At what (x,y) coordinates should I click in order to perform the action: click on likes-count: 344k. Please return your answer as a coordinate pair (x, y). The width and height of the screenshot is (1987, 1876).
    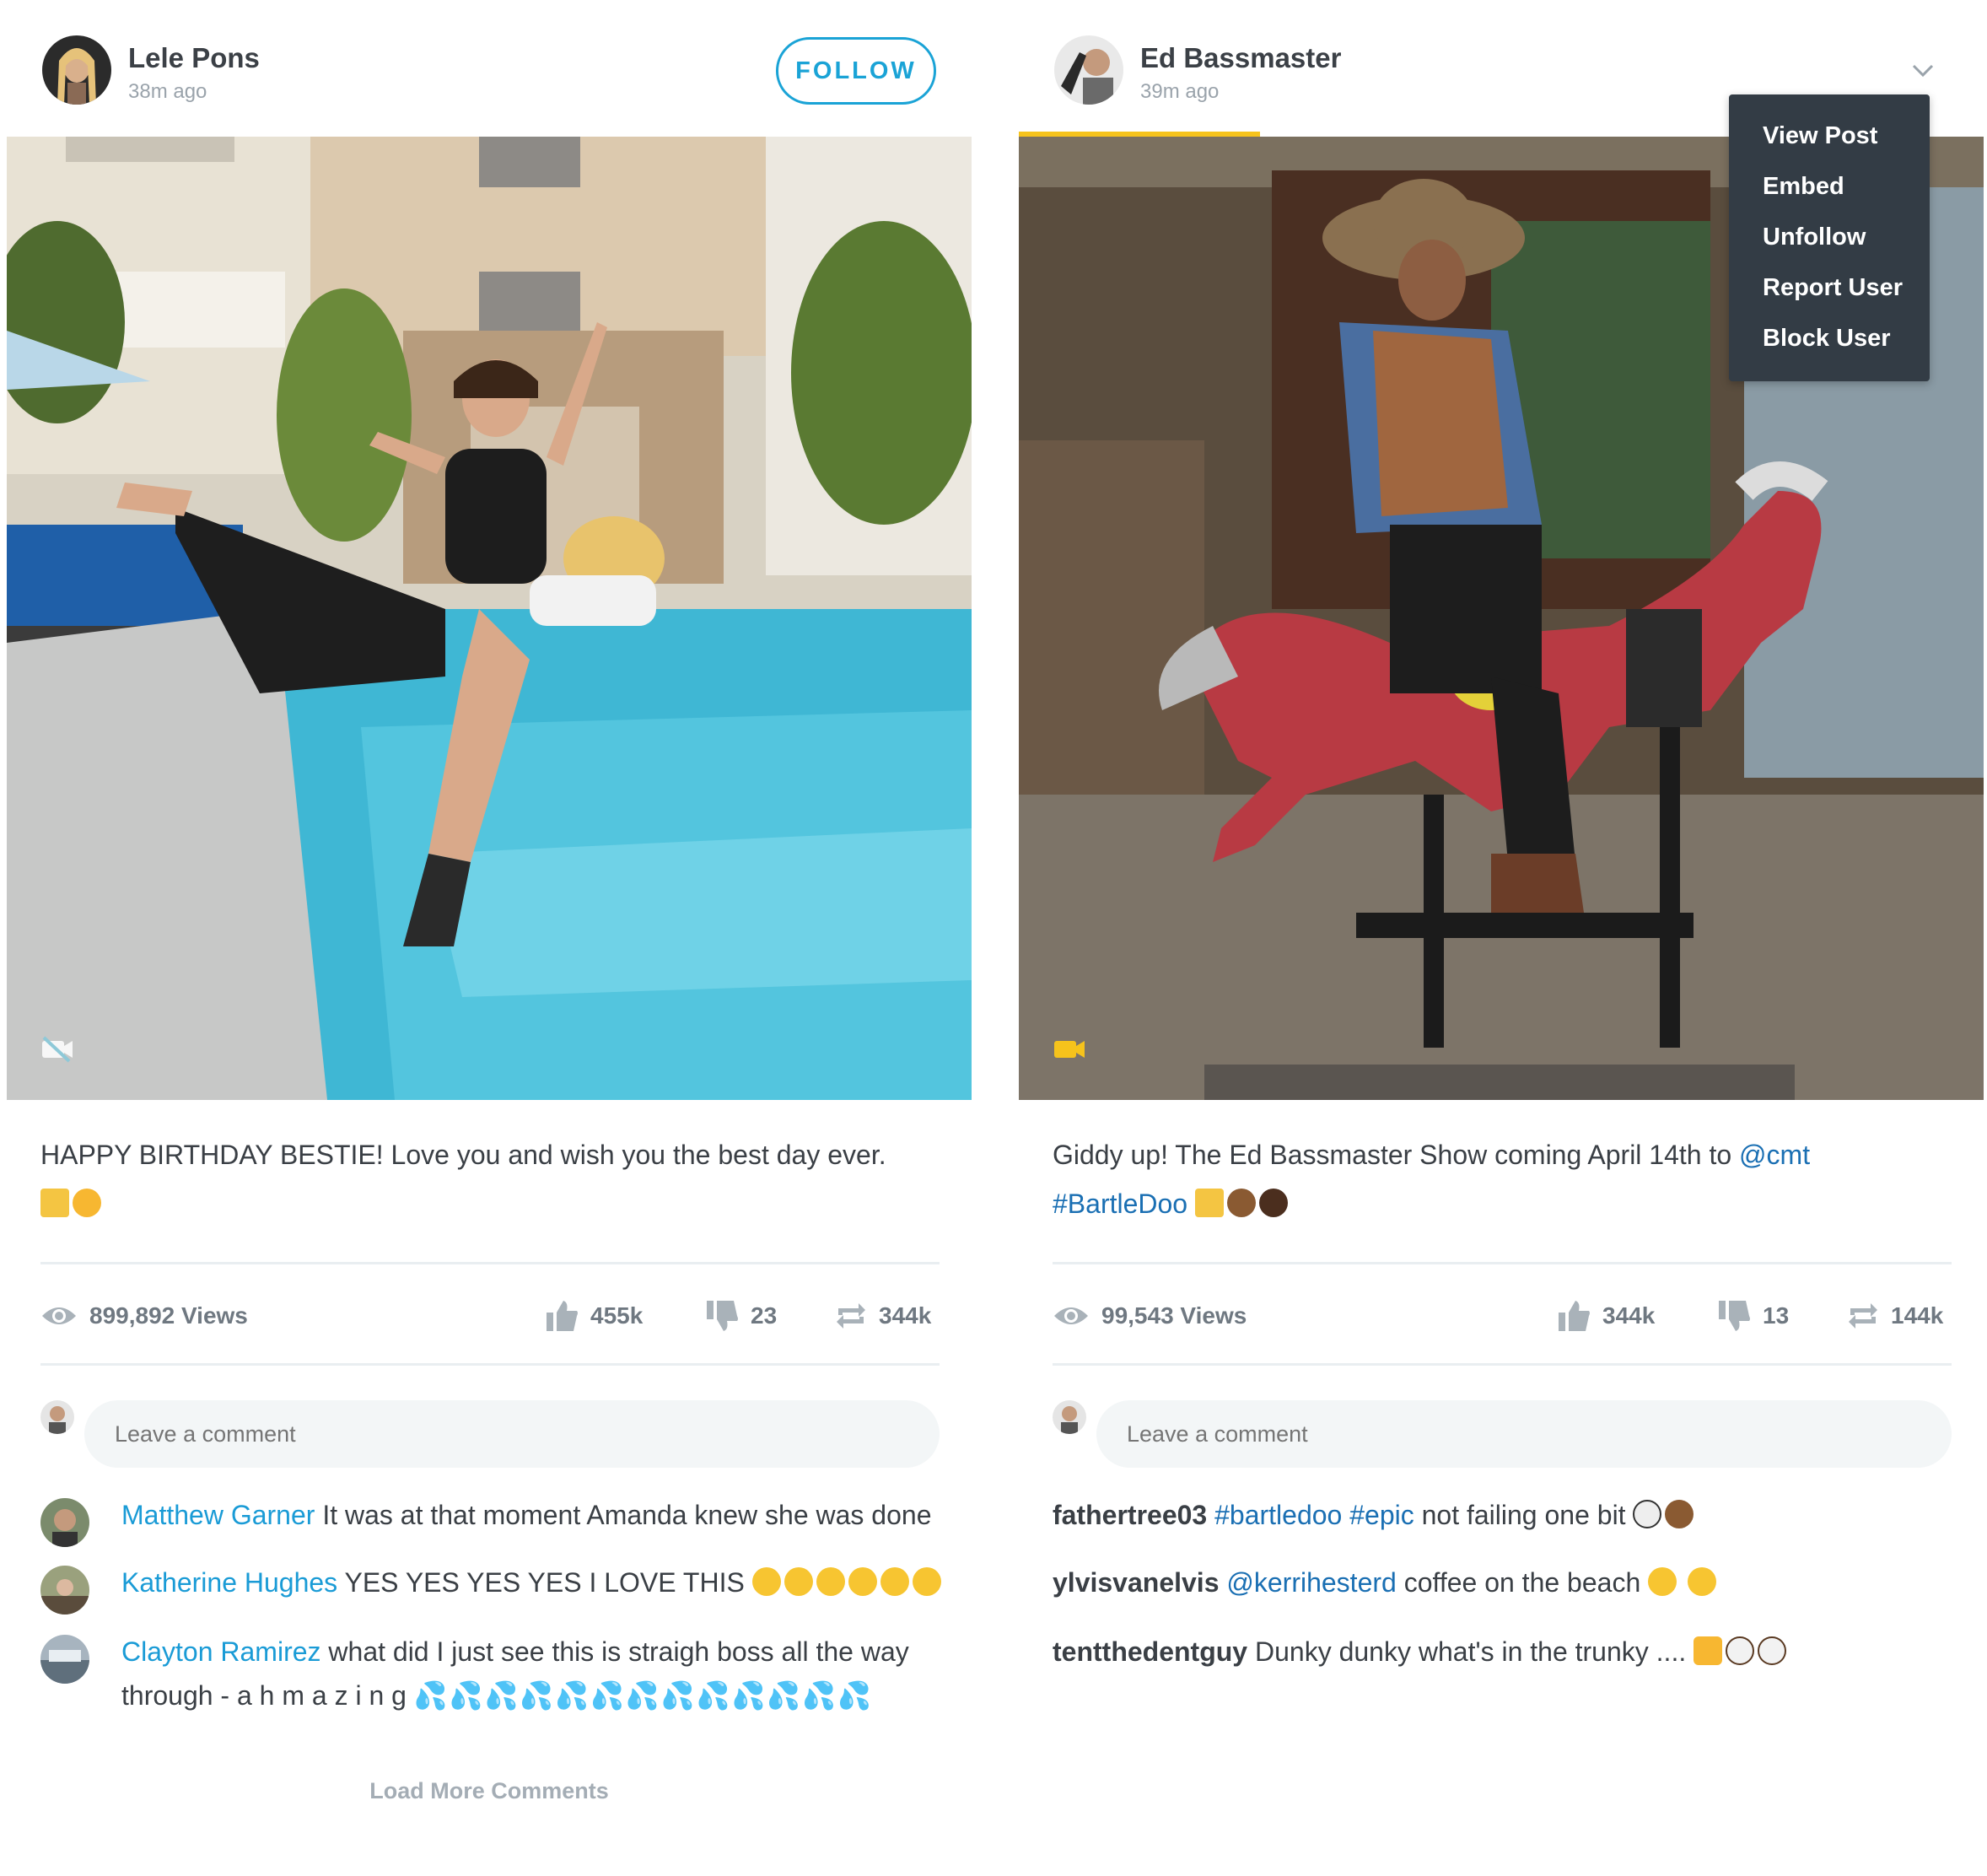
    Looking at the image, I should click on (1629, 1315).